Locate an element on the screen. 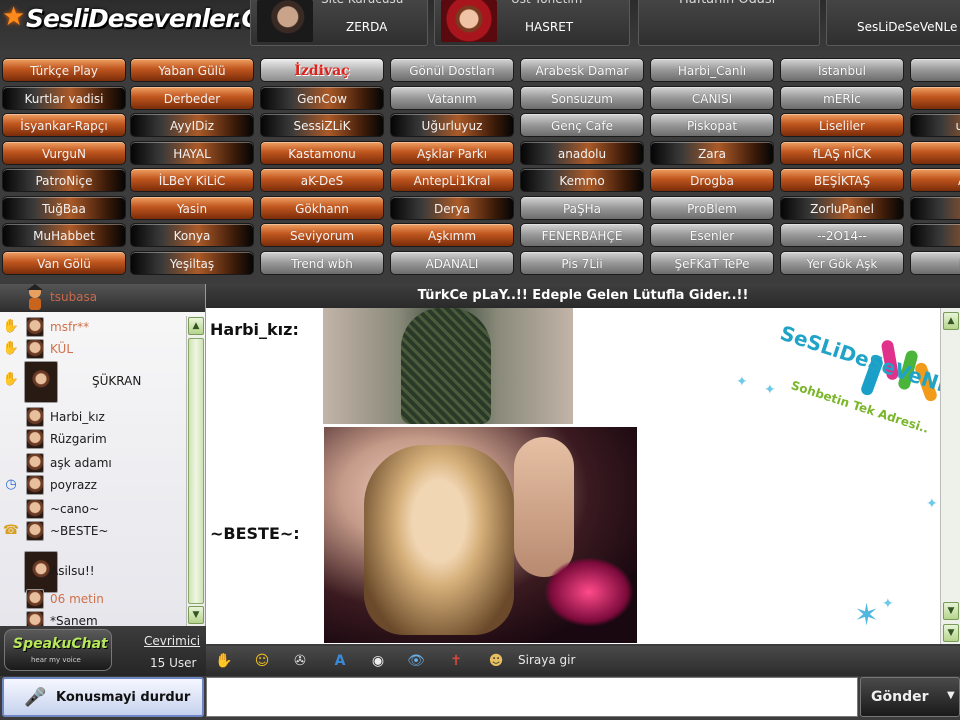 Image resolution: width=960 pixels, height=720 pixels. message-input is located at coordinates (532, 697).